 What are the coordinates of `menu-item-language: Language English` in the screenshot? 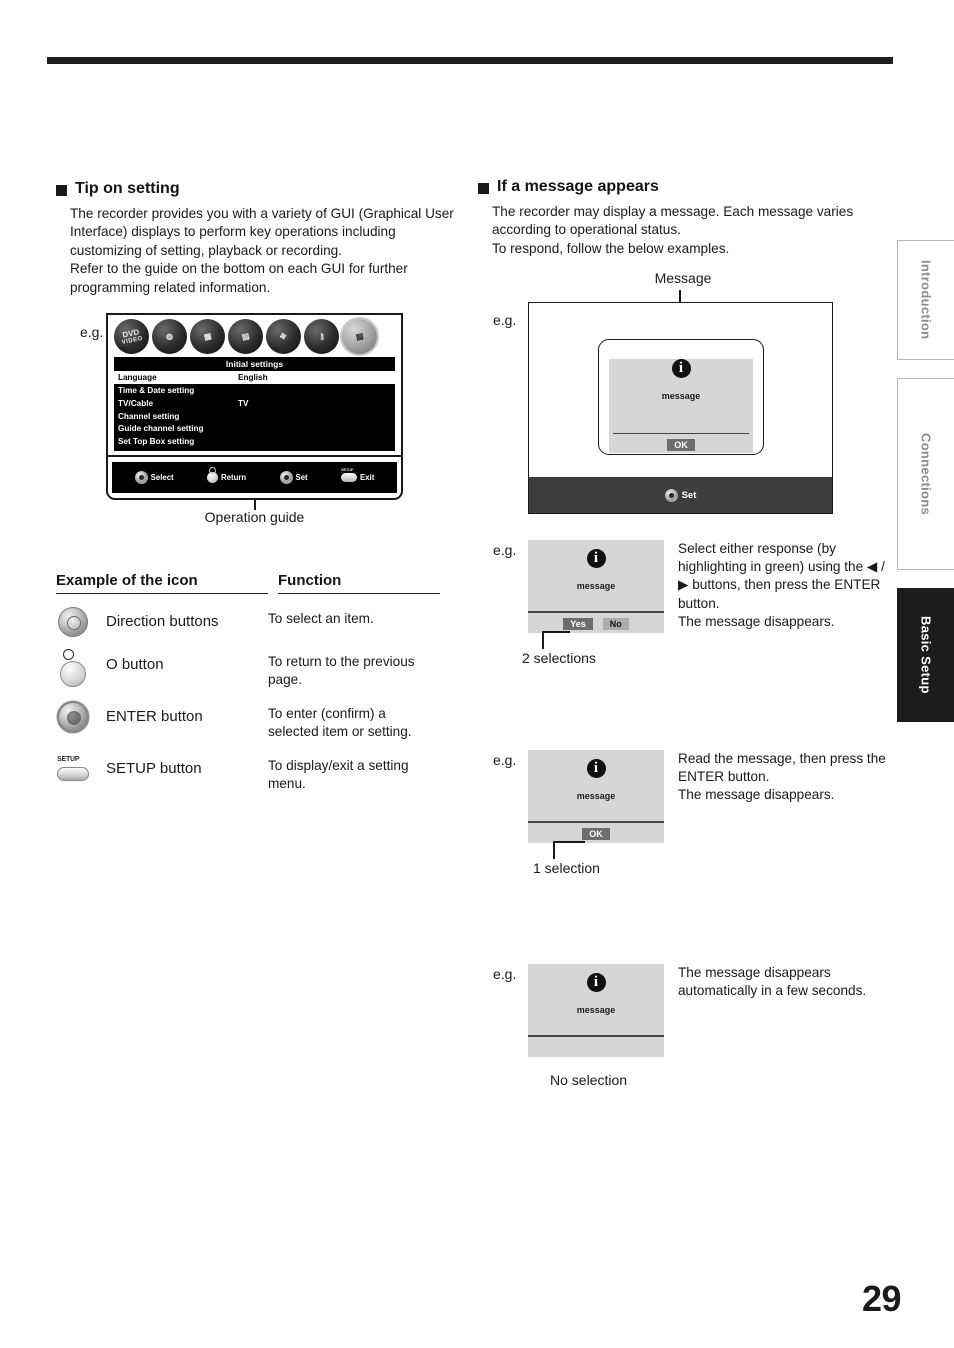 It's located at (254, 378).